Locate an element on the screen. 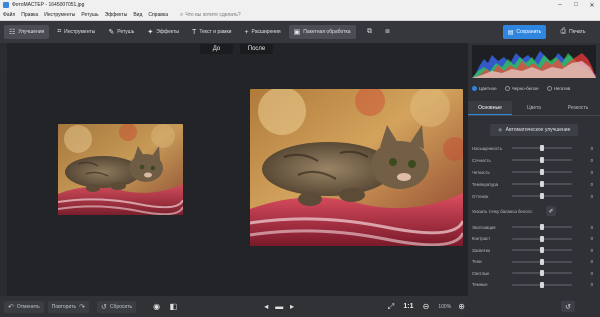 This screenshot has width=600, height=317. next-image-icon: ▸ is located at coordinates (292, 307).